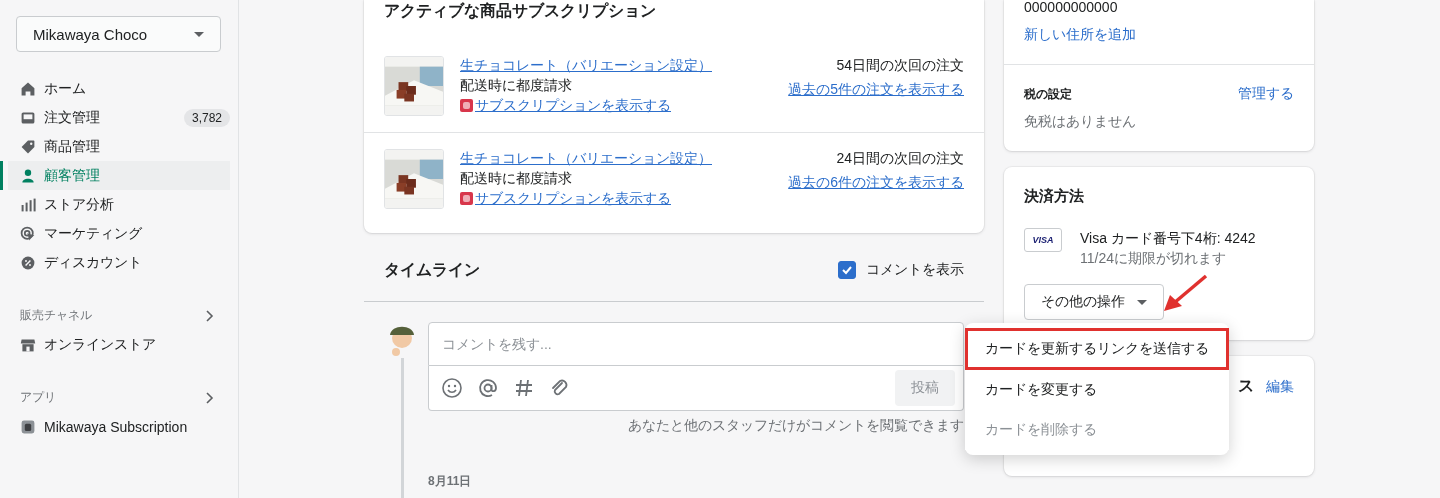  Describe the element at coordinates (1266, 94) in the screenshot. I see `manage-link: 管理する` at that location.